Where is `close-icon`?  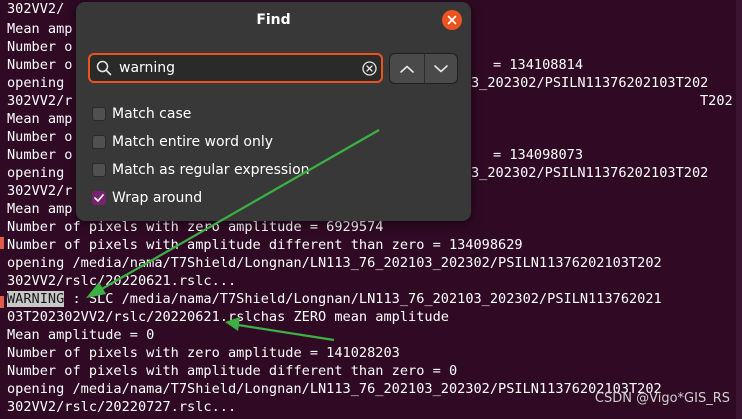 close-icon is located at coordinates (452, 20).